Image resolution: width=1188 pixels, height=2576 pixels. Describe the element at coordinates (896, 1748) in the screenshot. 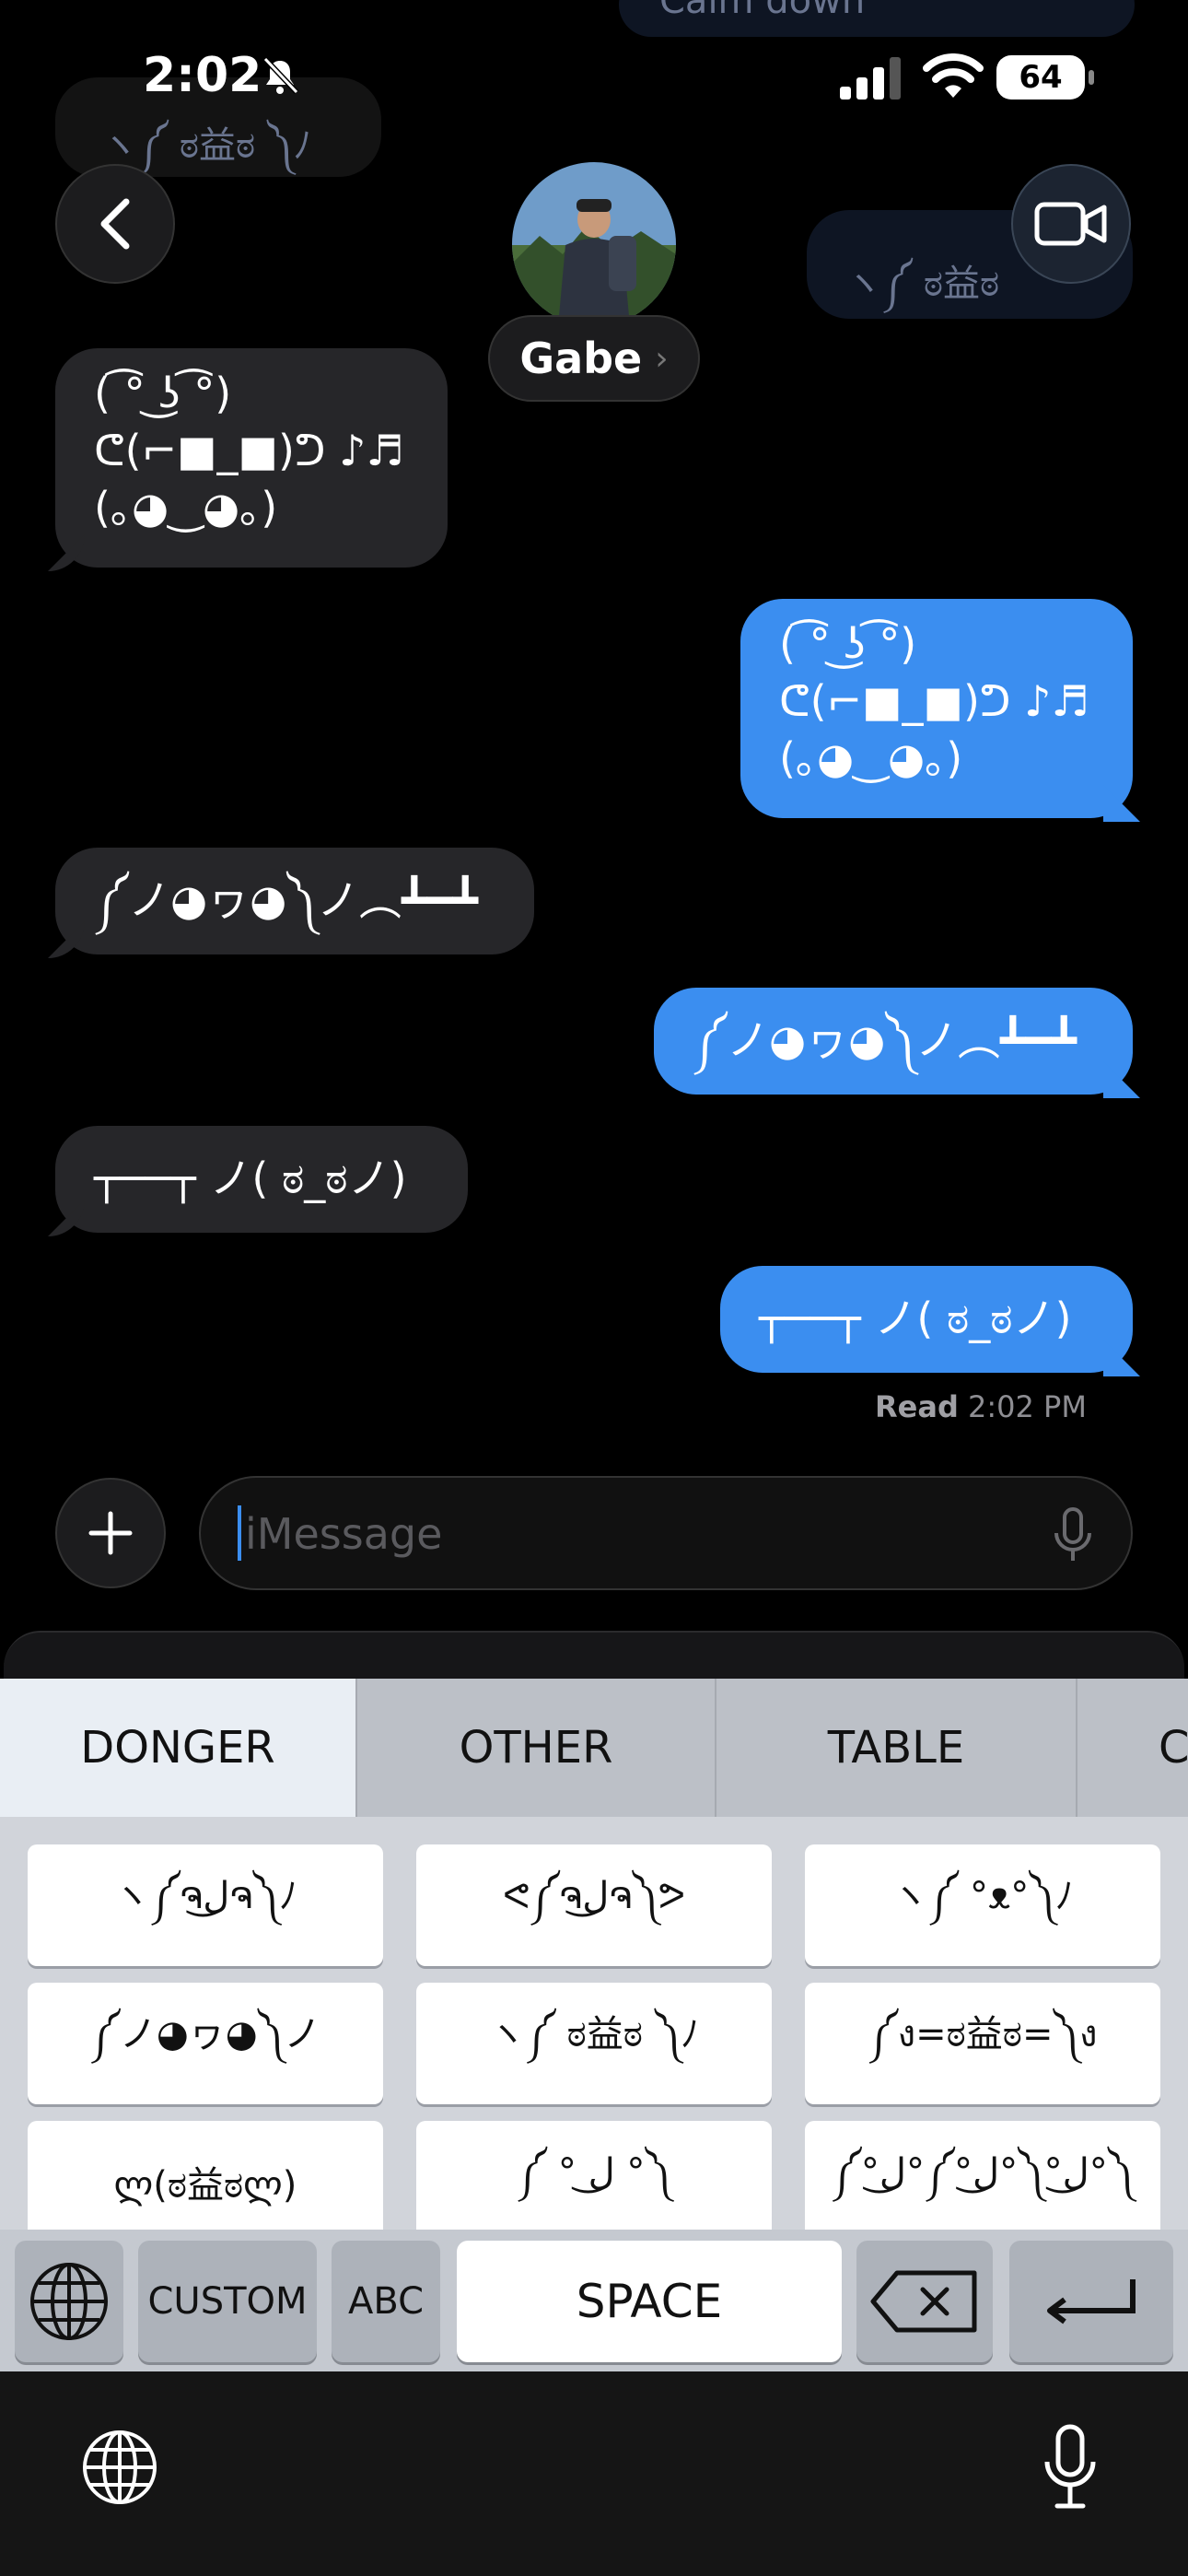

I see `tab-table: TABLE` at that location.